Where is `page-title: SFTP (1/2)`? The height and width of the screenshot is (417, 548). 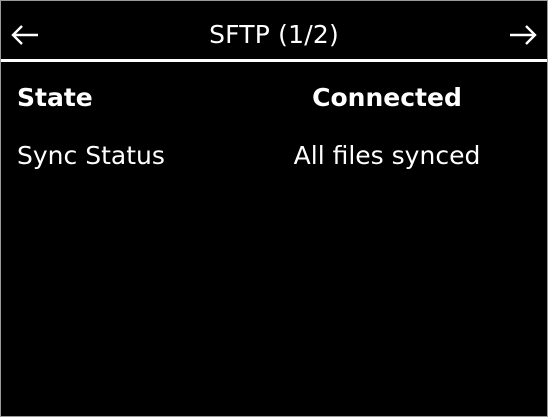 page-title: SFTP (1/2) is located at coordinates (274, 34).